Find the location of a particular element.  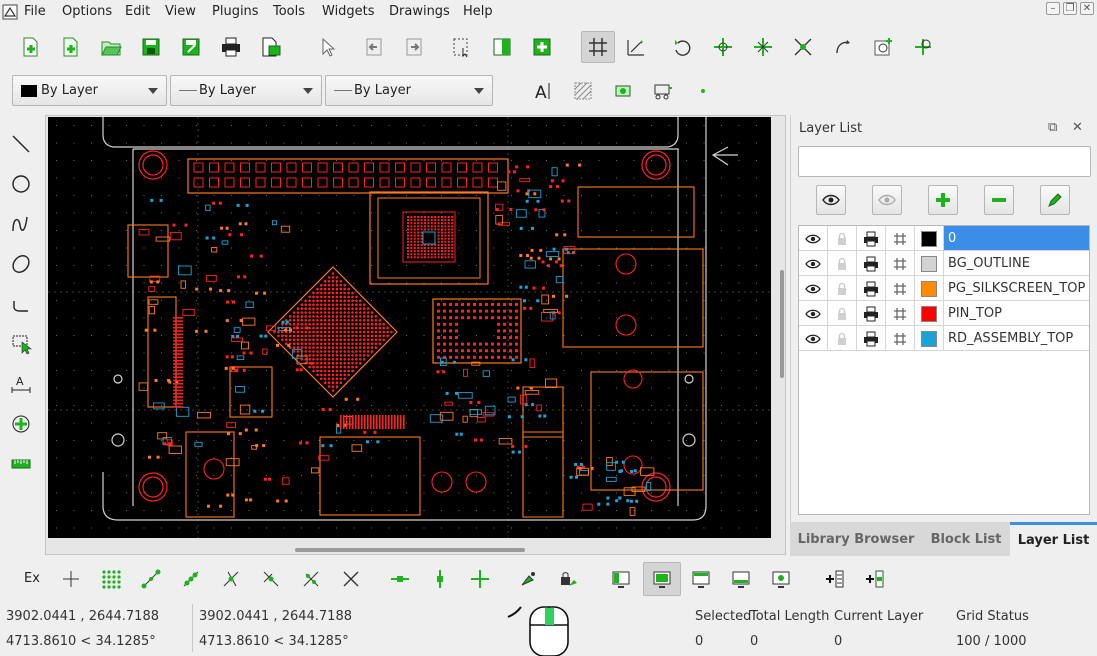

menu-file: File is located at coordinates (35, 11).